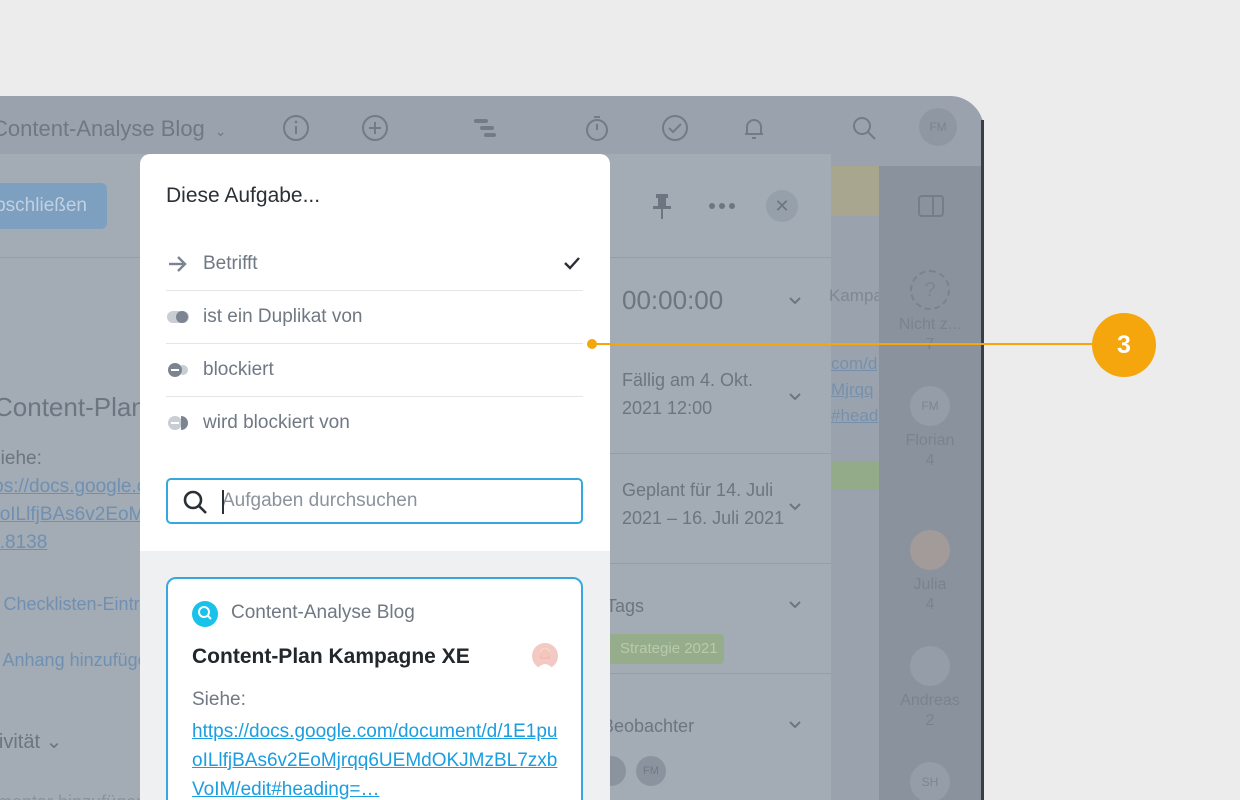 Image resolution: width=1240 pixels, height=800 pixels. Describe the element at coordinates (80, 604) in the screenshot. I see `add-checklist-link: + Checklisten-Eintrag` at that location.